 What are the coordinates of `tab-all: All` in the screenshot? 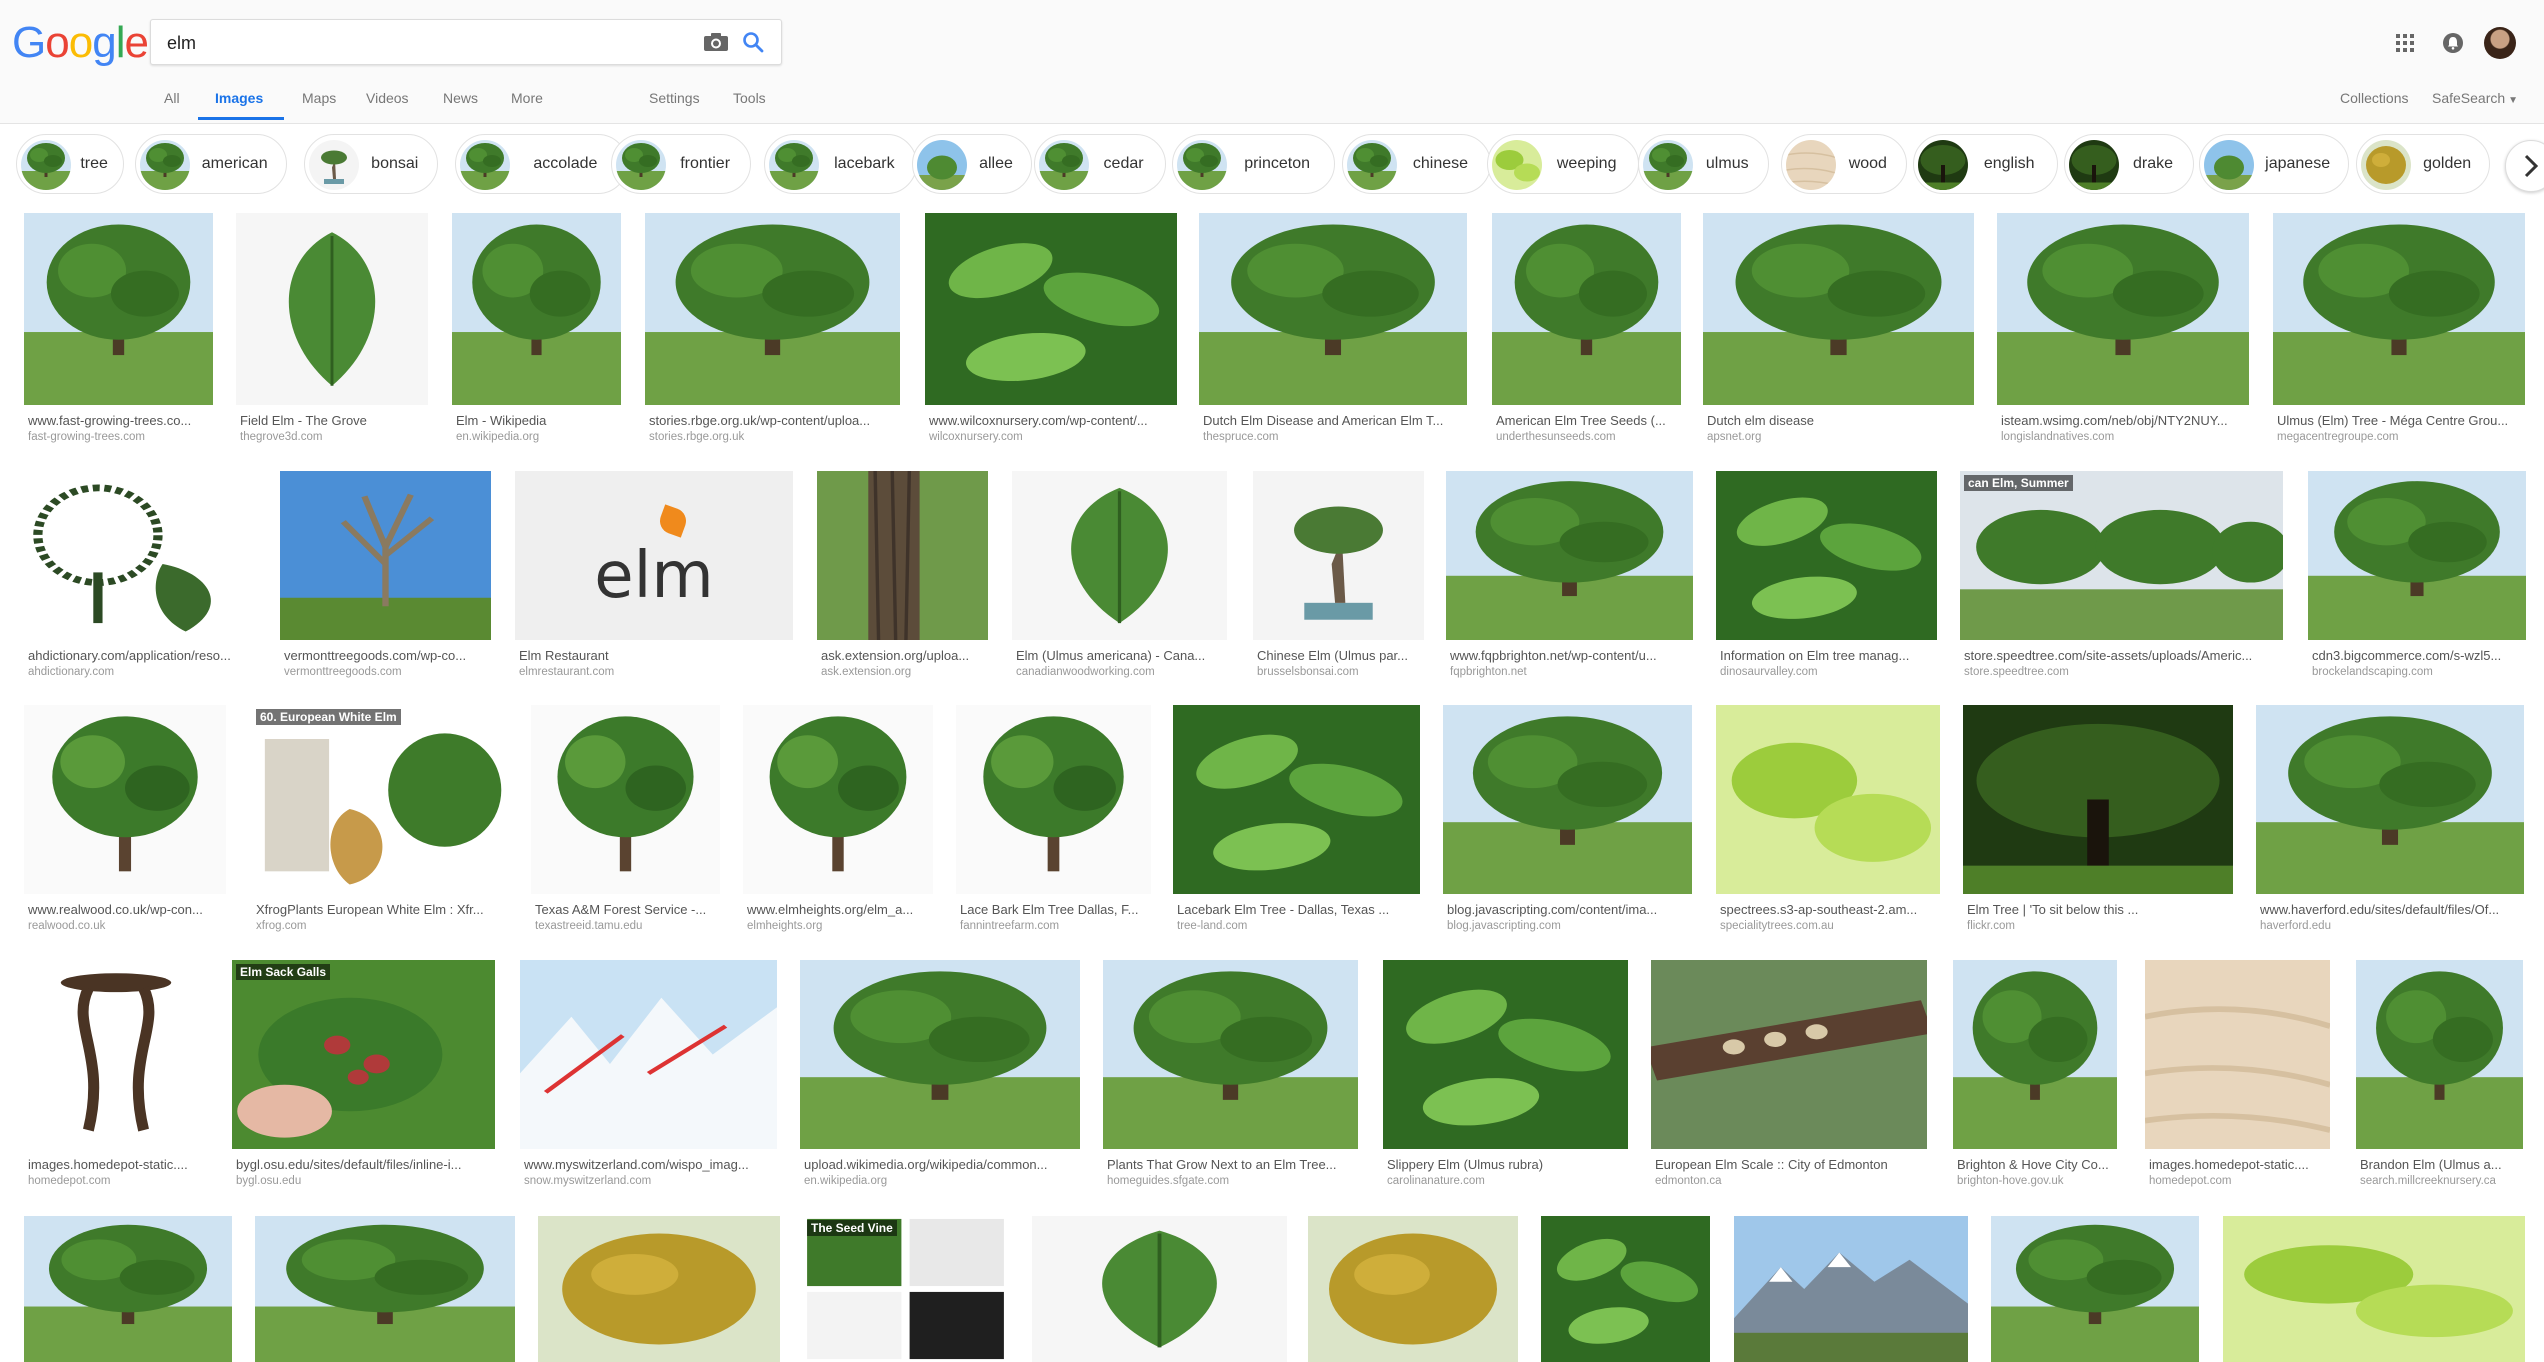 It's located at (172, 98).